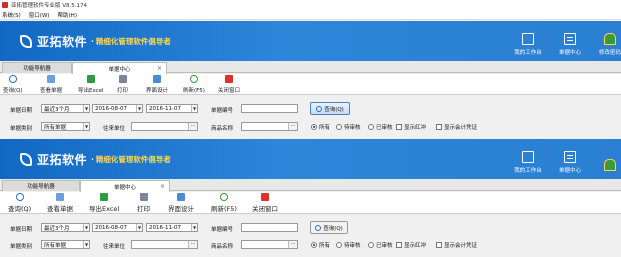  I want to click on radio-selected-icon, so click(314, 245).